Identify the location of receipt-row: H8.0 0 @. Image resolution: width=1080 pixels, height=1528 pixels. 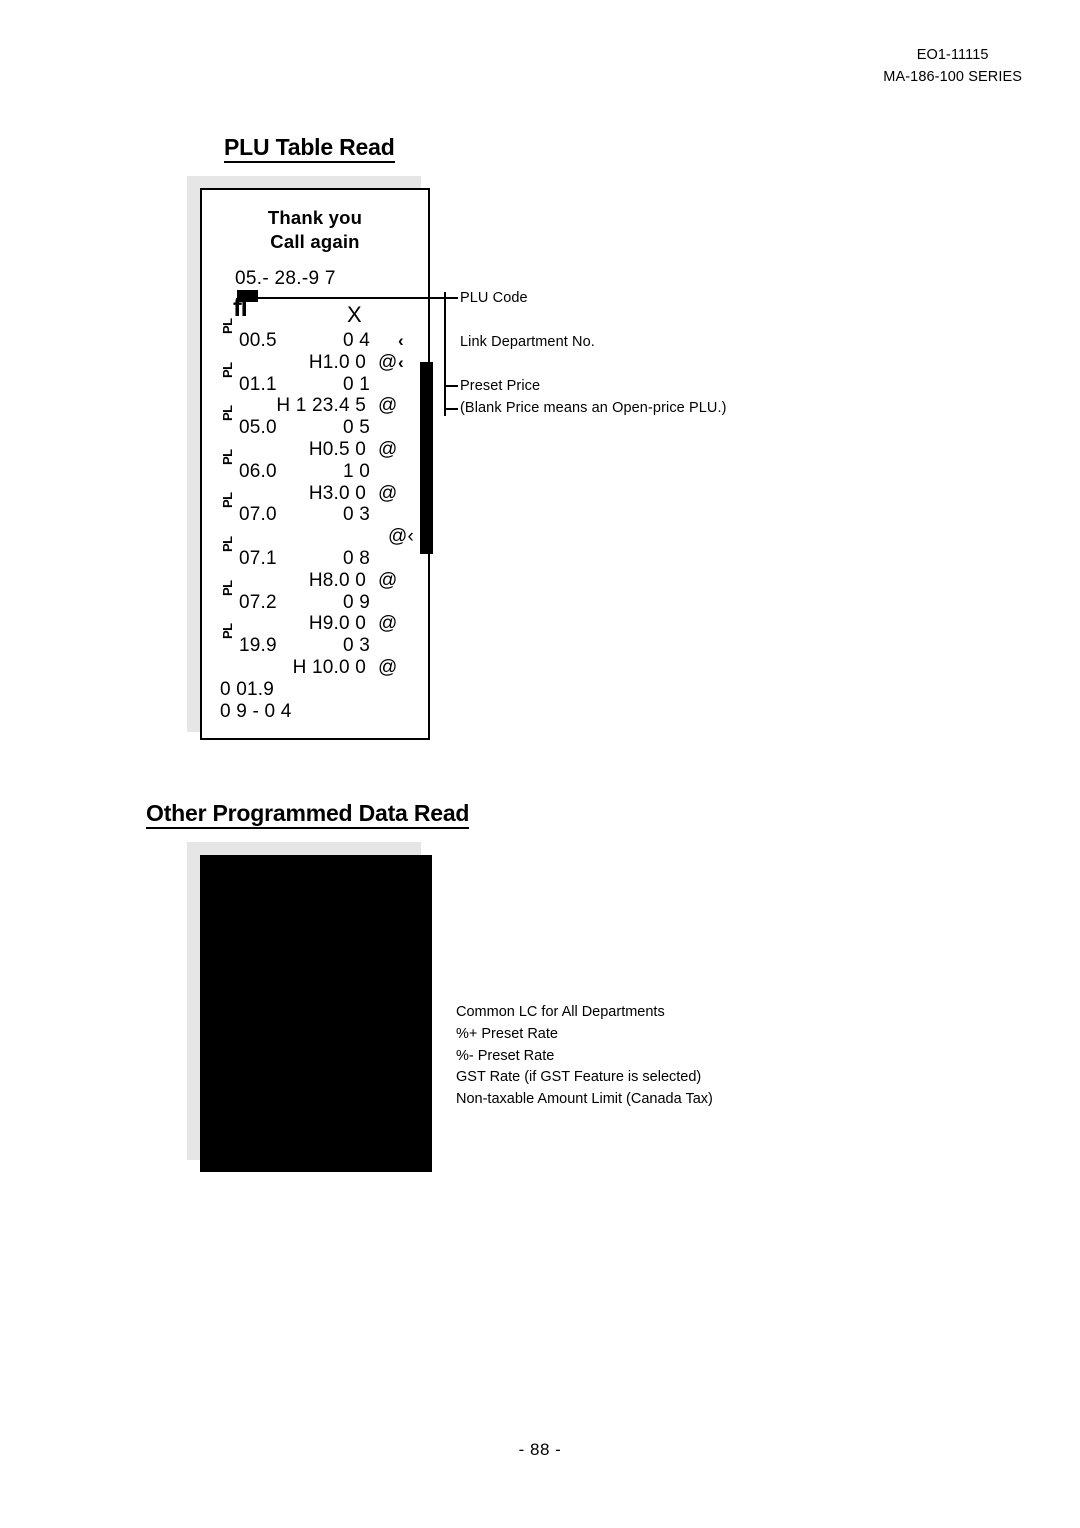
(315, 581).